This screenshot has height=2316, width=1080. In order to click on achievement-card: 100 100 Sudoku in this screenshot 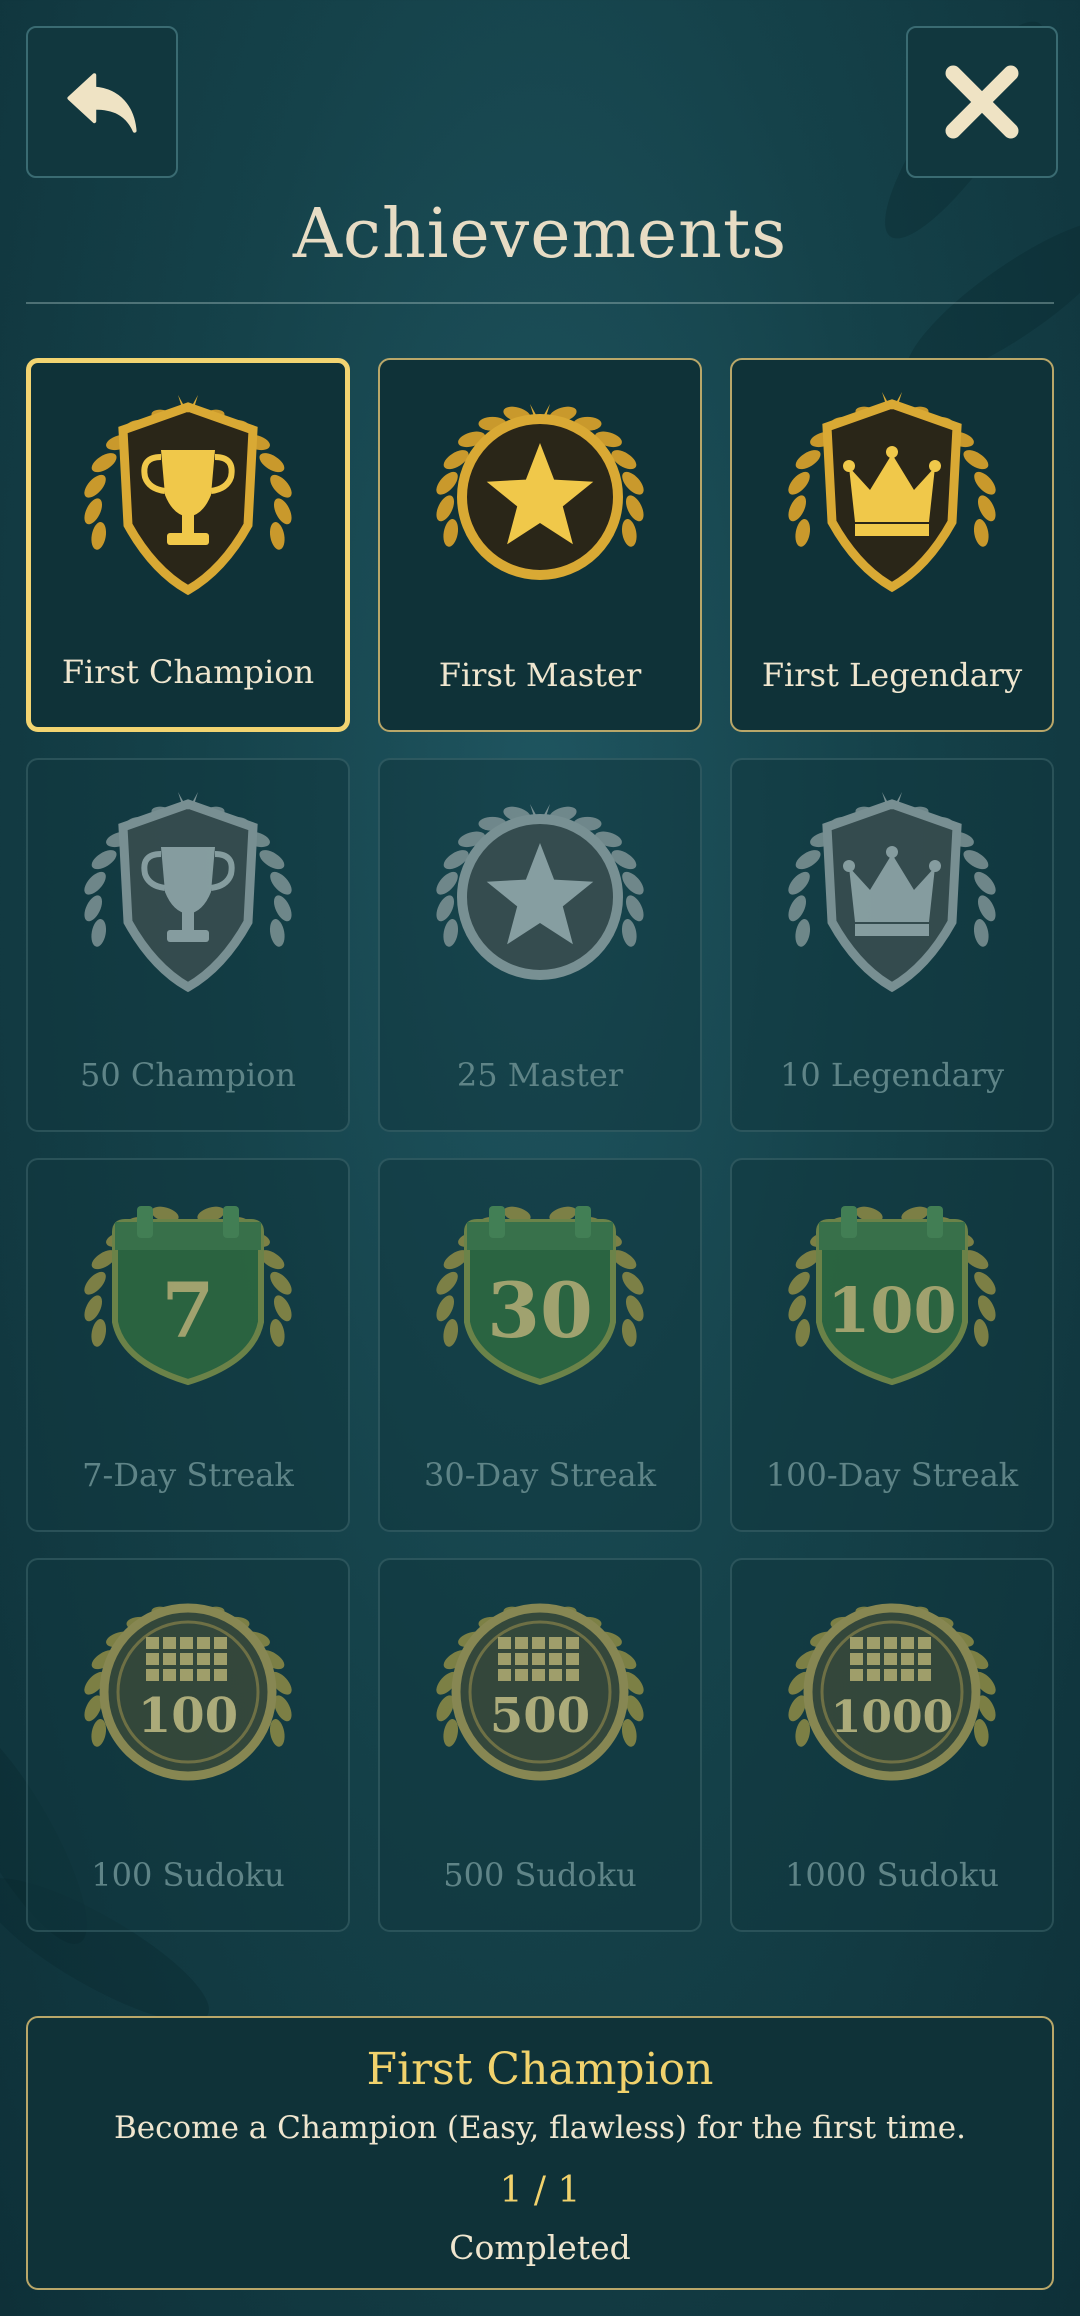, I will do `click(188, 1745)`.